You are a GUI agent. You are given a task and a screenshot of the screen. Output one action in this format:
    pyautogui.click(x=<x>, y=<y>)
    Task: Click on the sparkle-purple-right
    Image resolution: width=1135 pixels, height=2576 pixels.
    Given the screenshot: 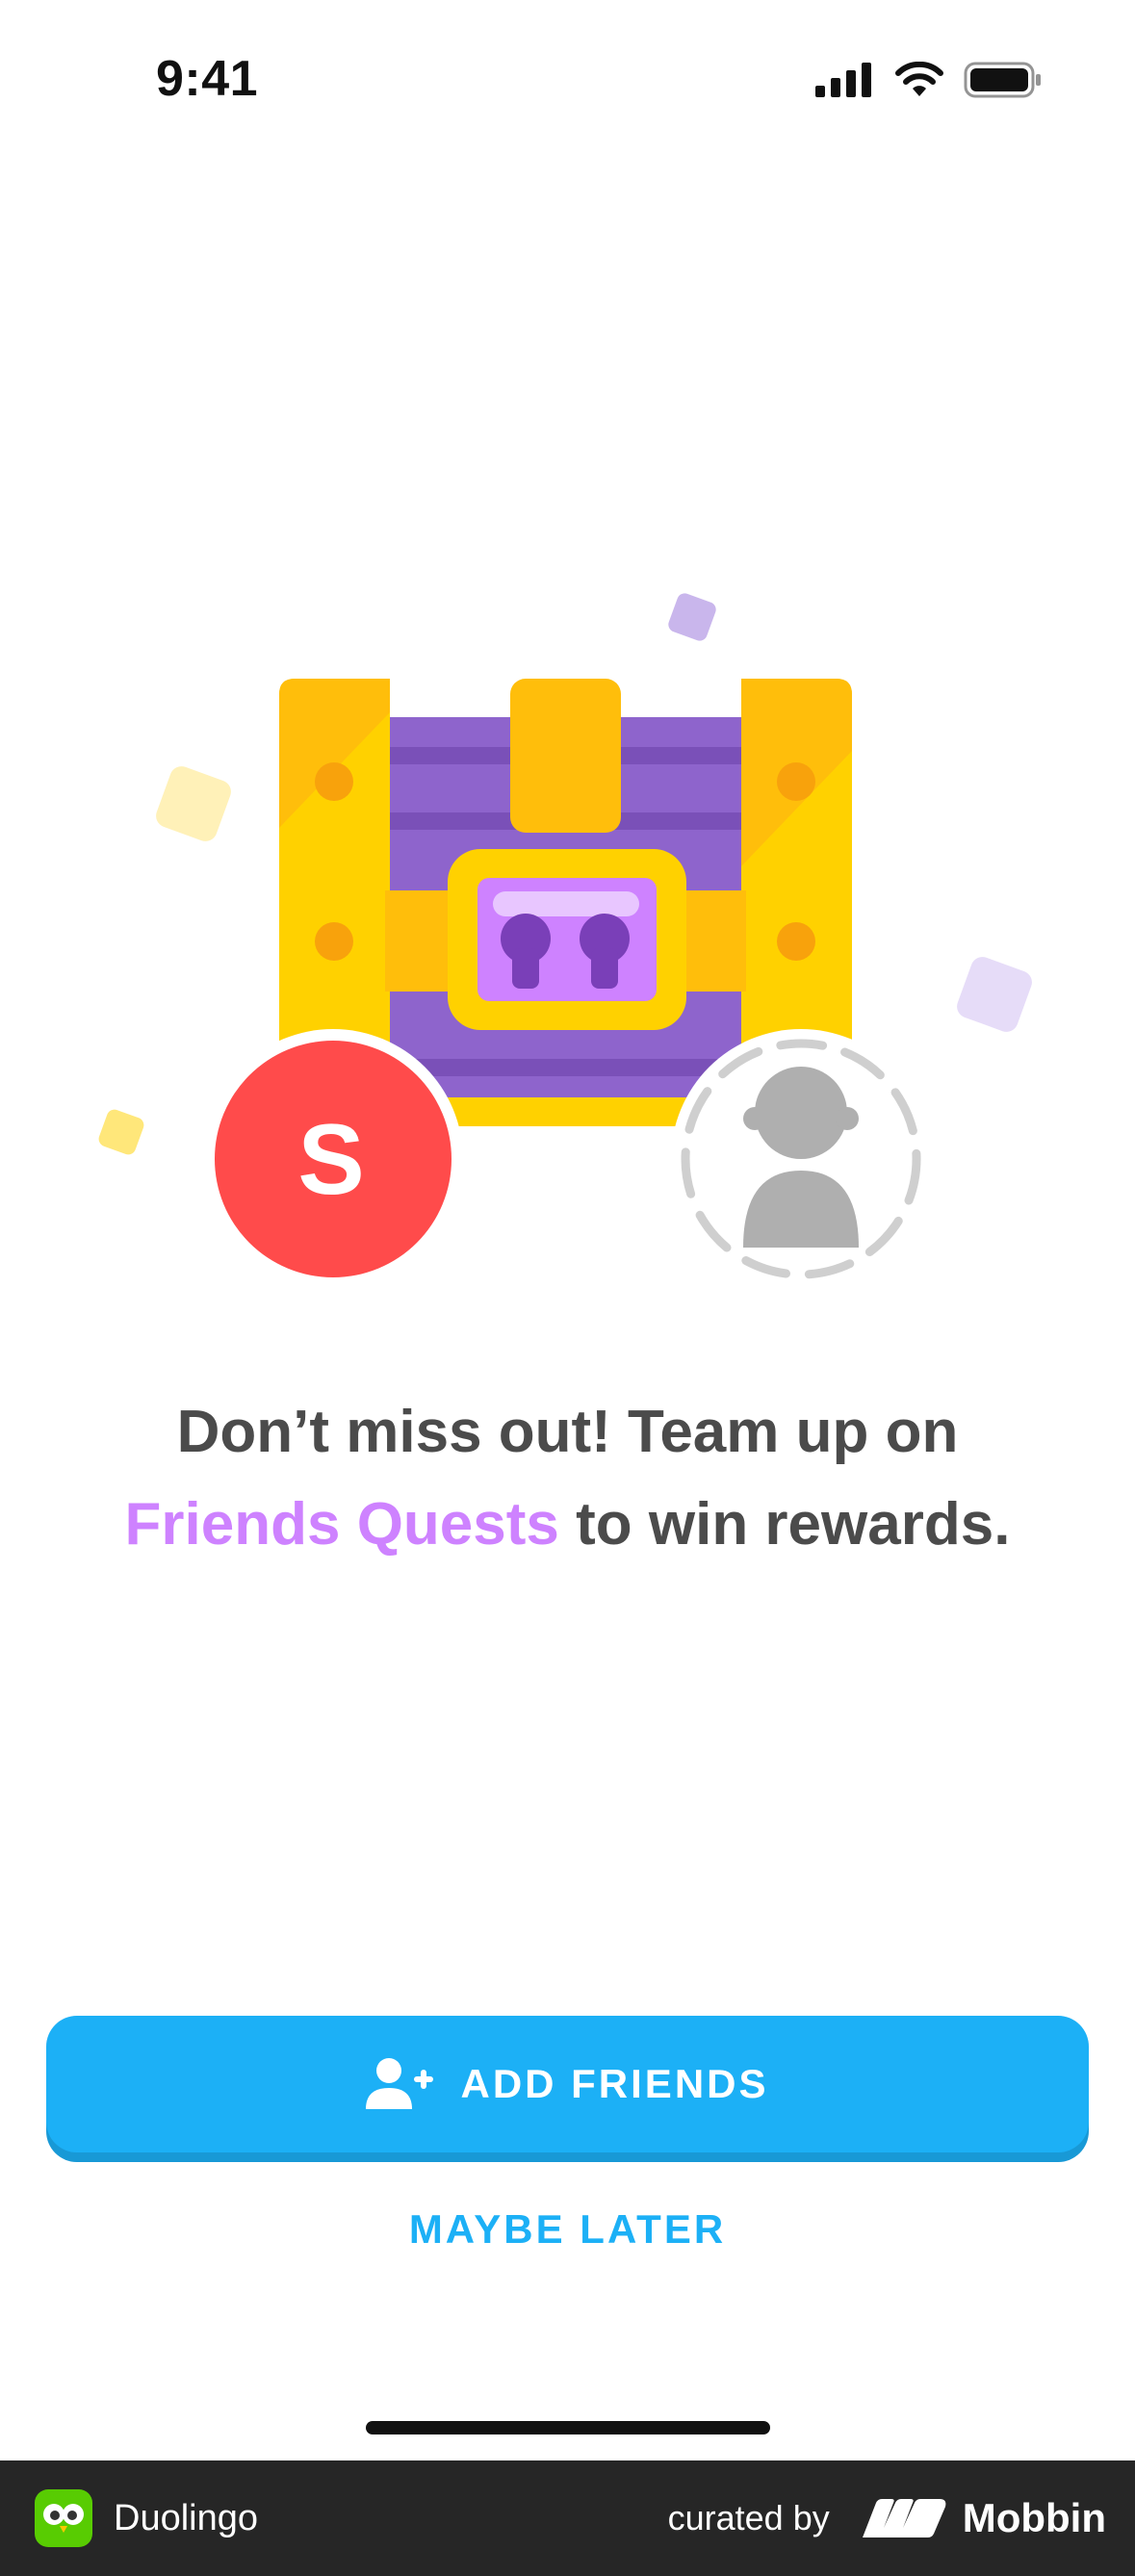 What is the action you would take?
    pyautogui.click(x=995, y=995)
    